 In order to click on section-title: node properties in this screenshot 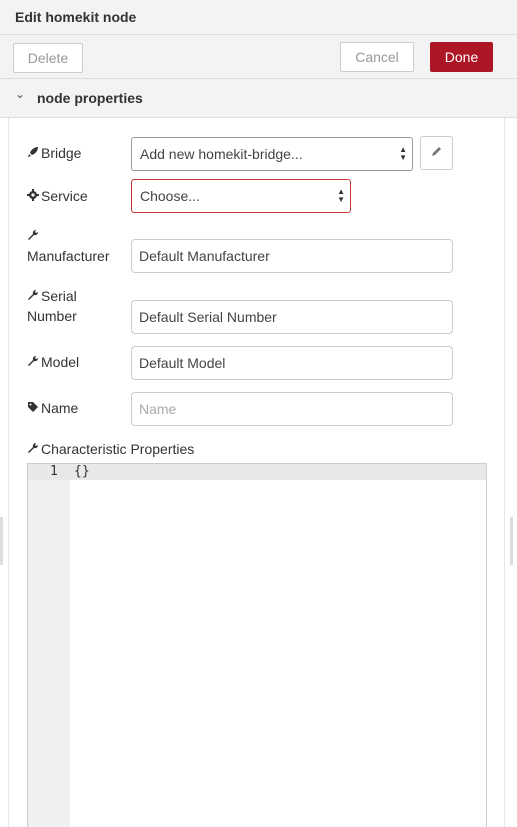, I will do `click(90, 98)`.